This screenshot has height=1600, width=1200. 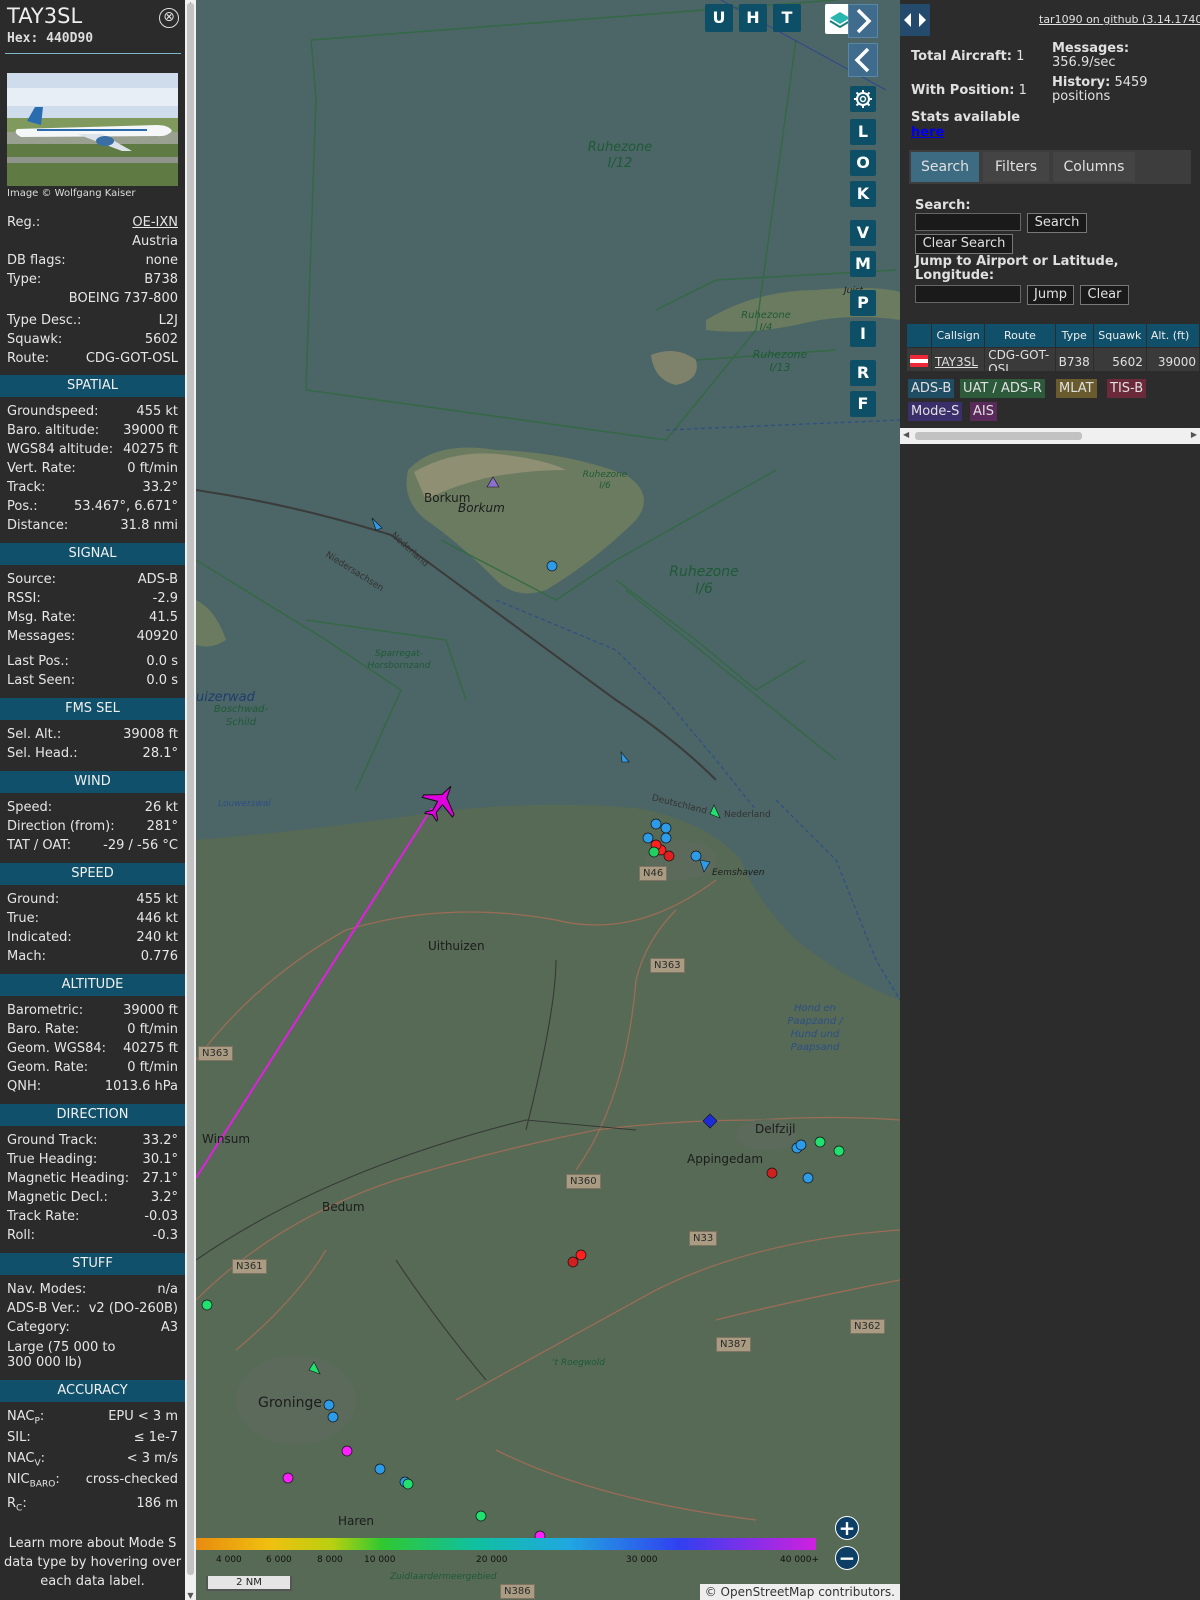 I want to click on zoom-out-button: −, so click(x=847, y=1558).